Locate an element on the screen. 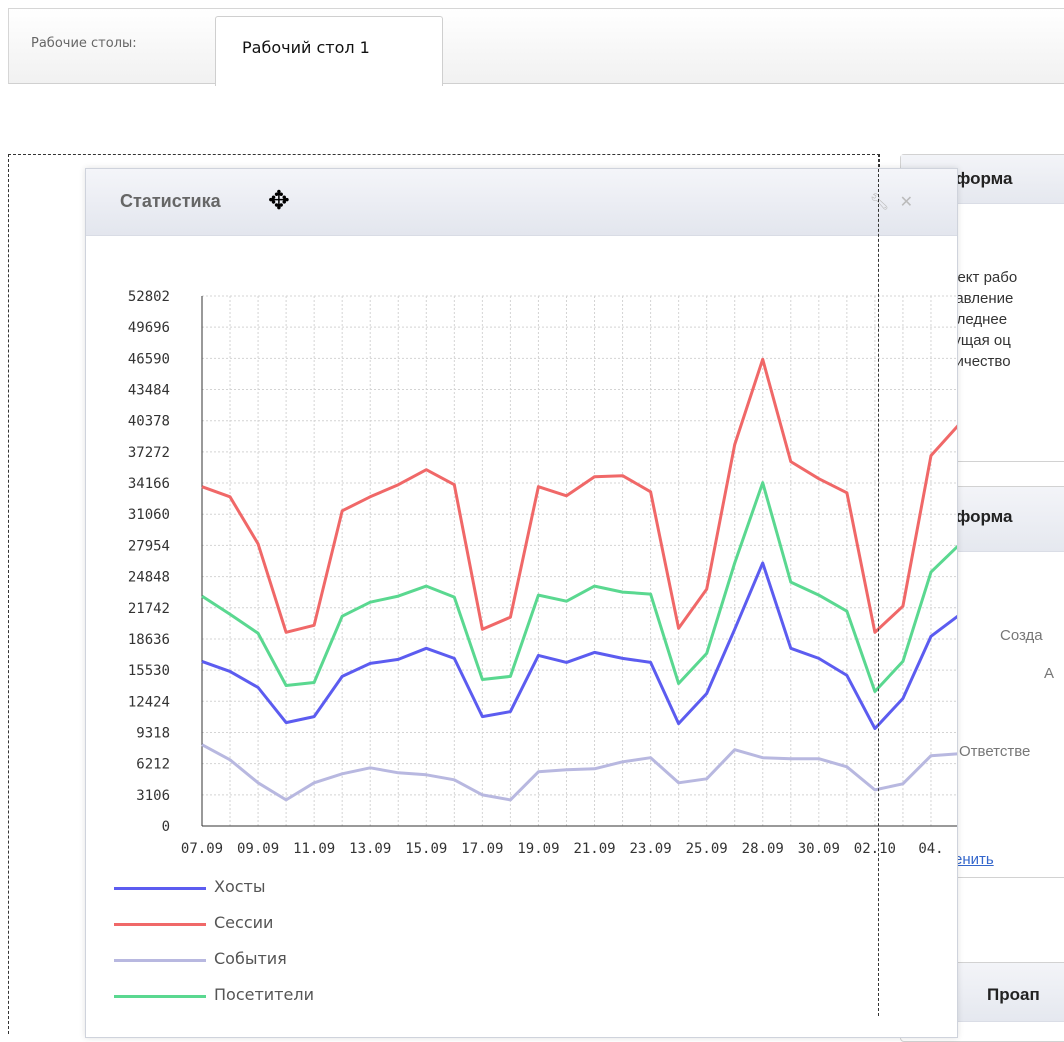 This screenshot has height=1042, width=1064. responsible-label: Ответстве is located at coordinates (995, 751).